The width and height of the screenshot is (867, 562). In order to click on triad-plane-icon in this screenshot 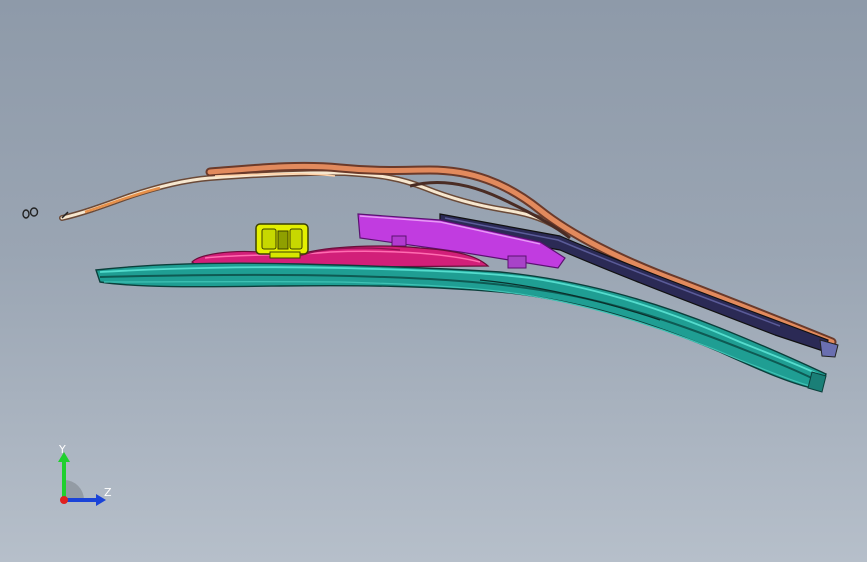, I will do `click(74, 490)`.